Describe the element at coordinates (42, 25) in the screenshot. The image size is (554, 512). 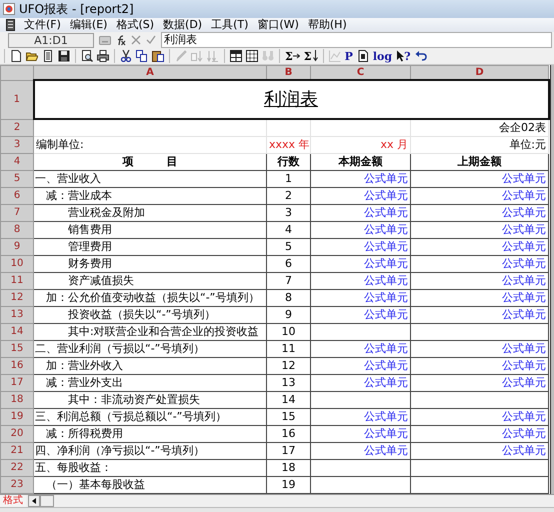
I see `menu-item: 文件(F)` at that location.